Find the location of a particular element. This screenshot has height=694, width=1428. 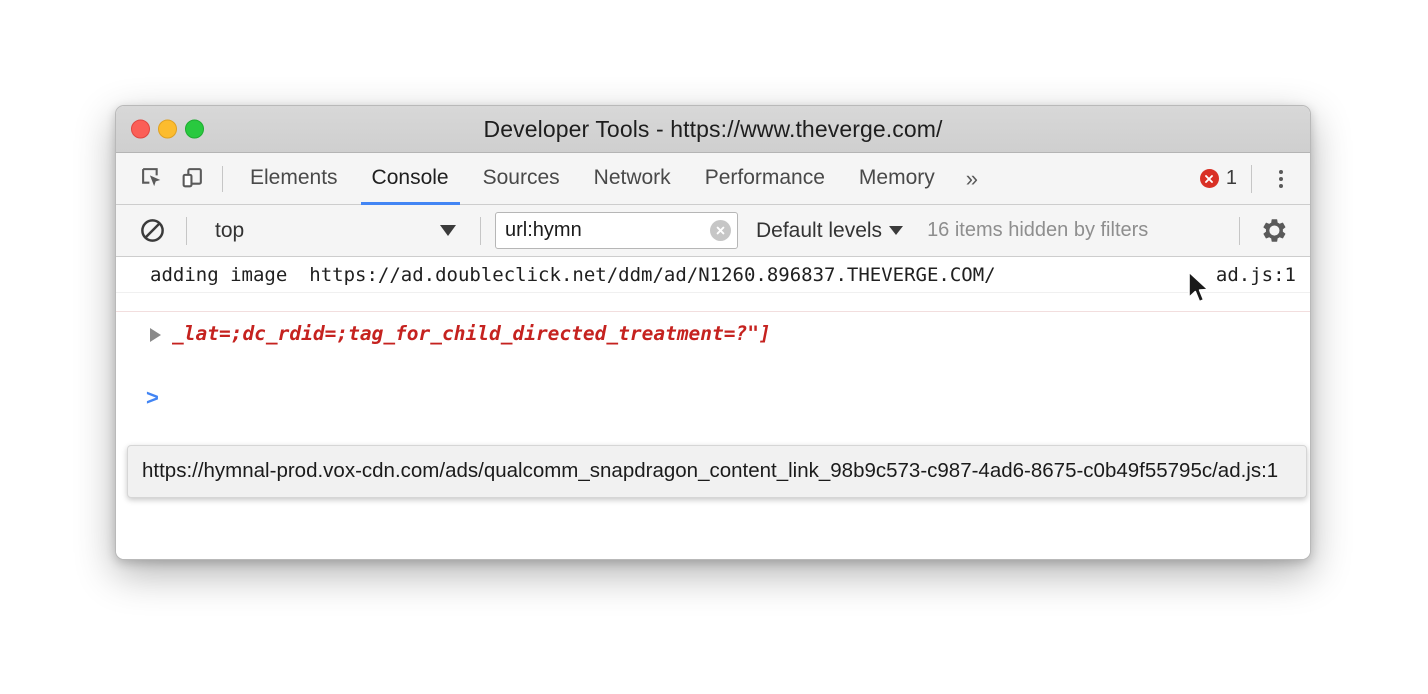

expand-arrow-icon is located at coordinates (155, 335).